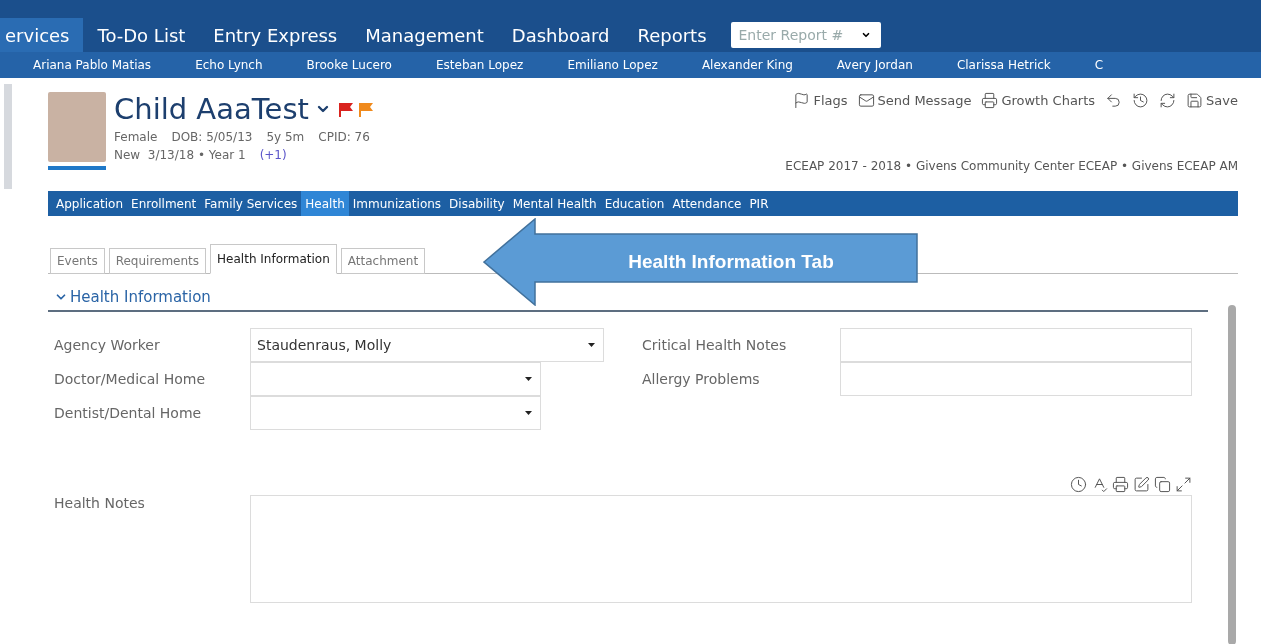 Image resolution: width=1261 pixels, height=644 pixels. Describe the element at coordinates (397, 203) in the screenshot. I see `section-nav-item: Immunizations` at that location.